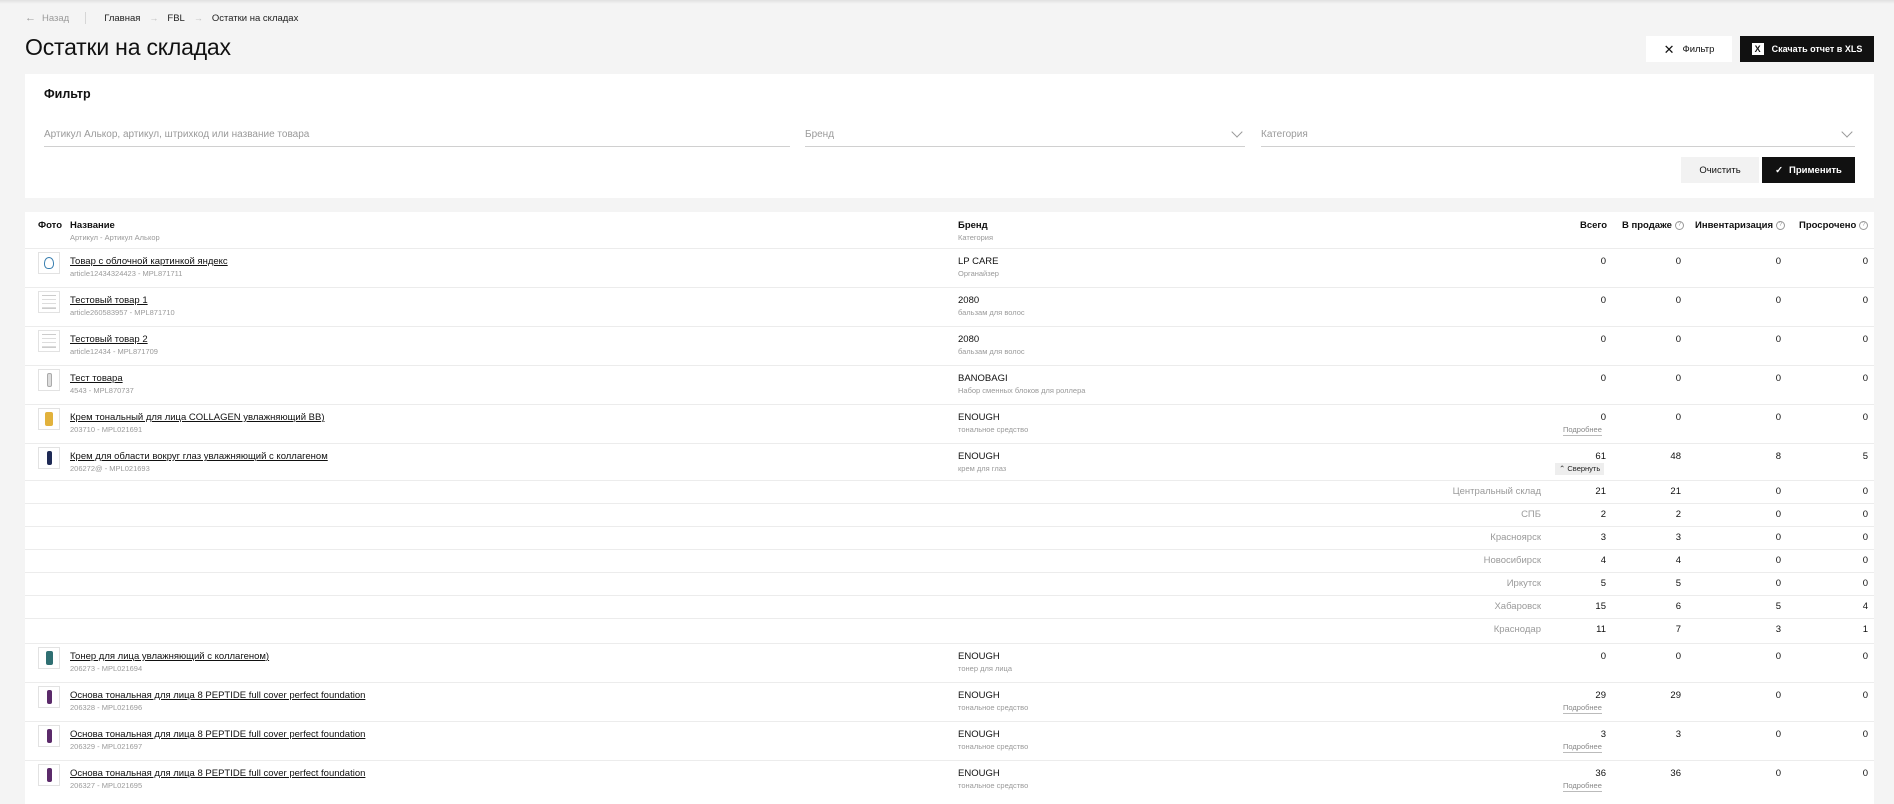 This screenshot has width=1894, height=804. I want to click on product-article: 206327 - MPL021695, so click(106, 785).